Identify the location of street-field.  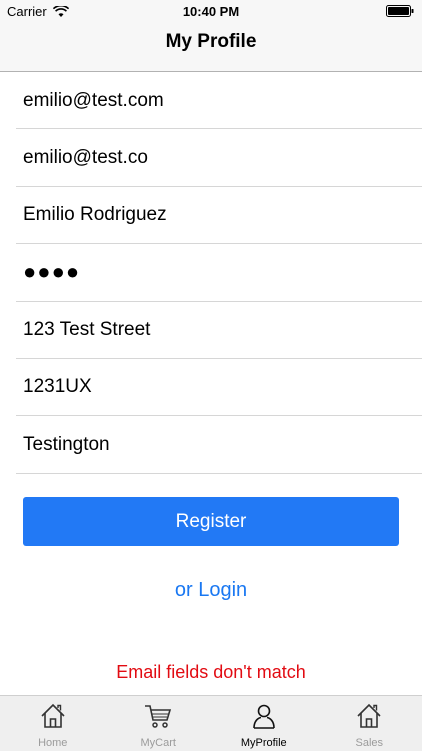
(218, 330).